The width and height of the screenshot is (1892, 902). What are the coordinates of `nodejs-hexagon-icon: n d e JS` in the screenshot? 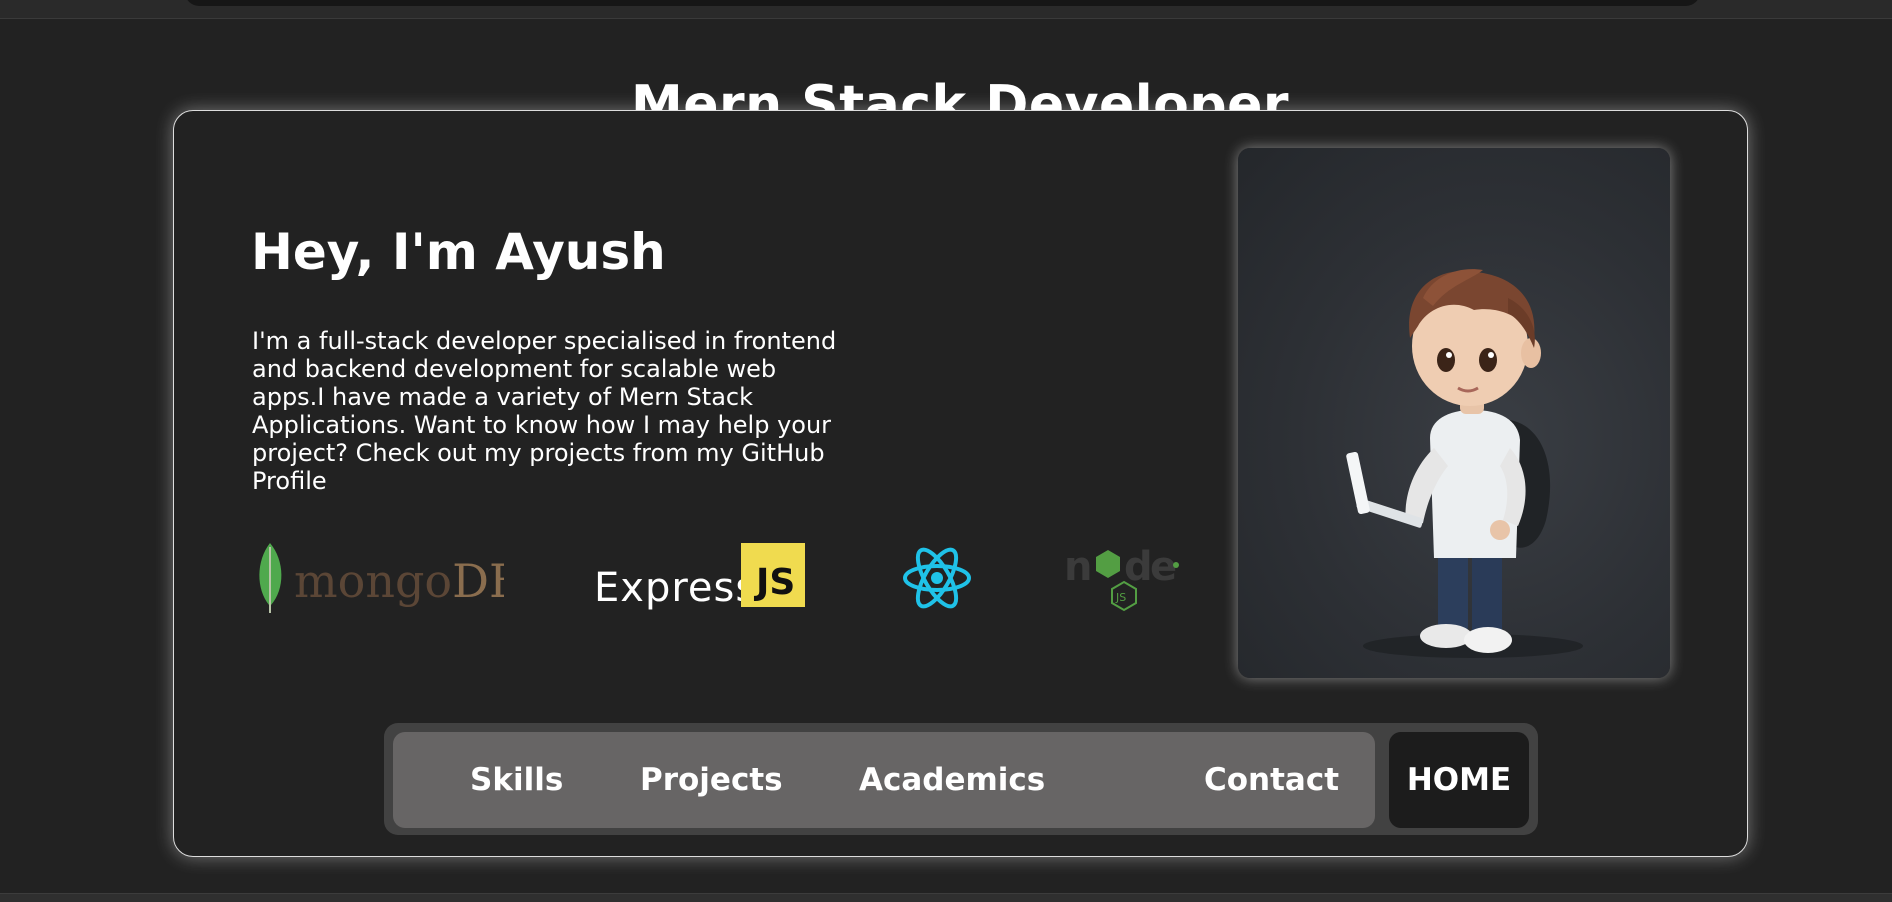 It's located at (1121, 578).